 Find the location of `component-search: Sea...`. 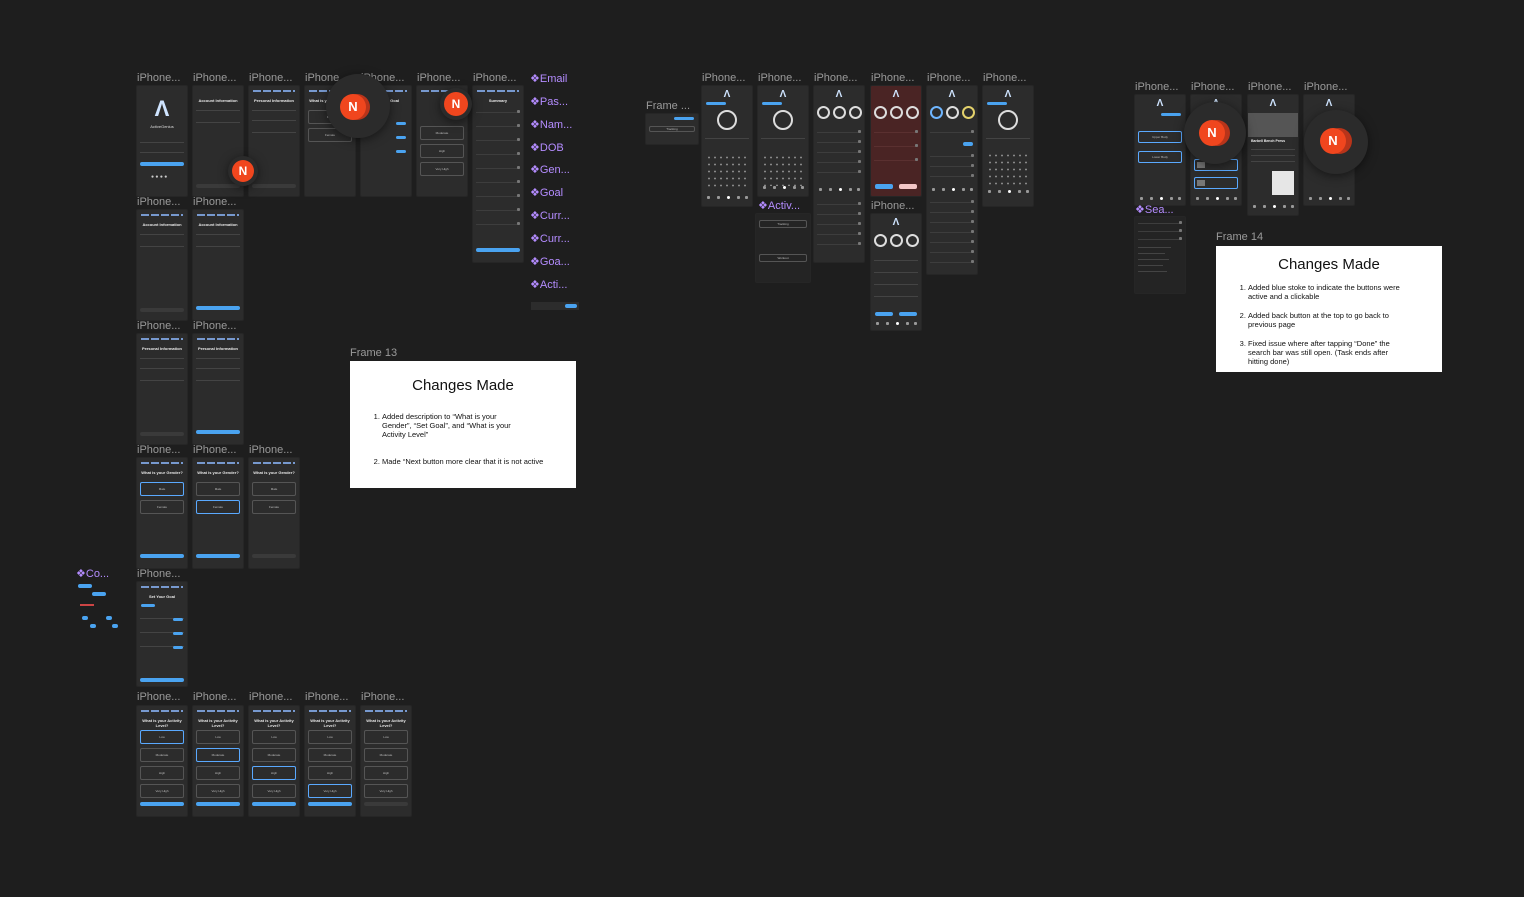

component-search: Sea... is located at coordinates (1160, 209).